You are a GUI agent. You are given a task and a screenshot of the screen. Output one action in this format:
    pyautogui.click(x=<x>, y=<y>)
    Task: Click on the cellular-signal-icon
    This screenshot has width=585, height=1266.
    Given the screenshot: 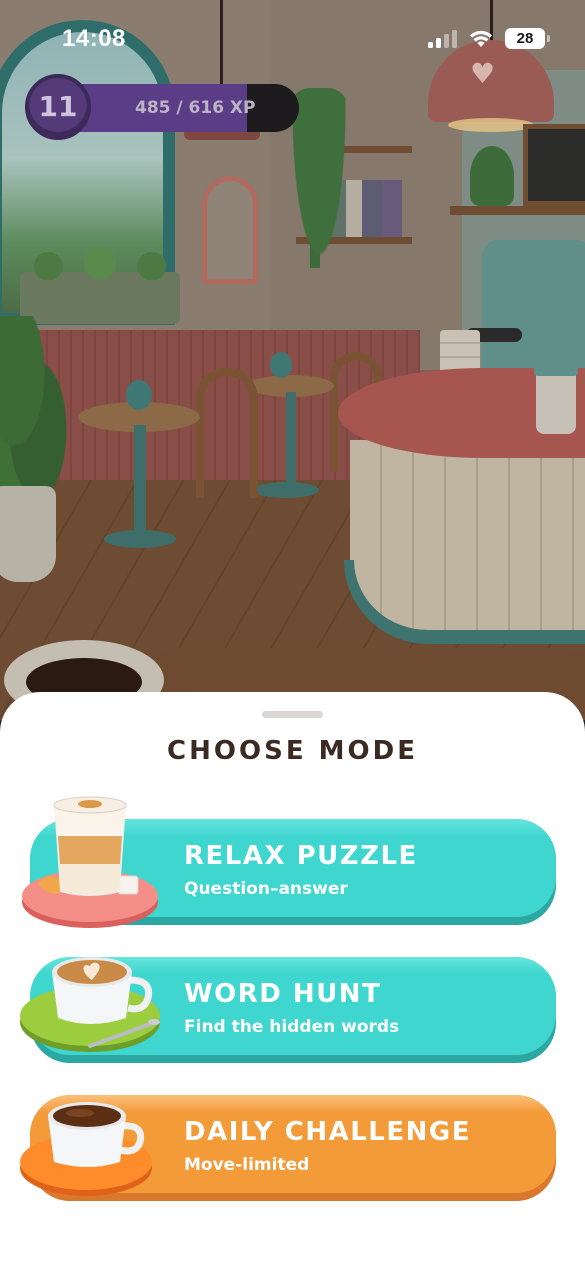 What is the action you would take?
    pyautogui.click(x=443, y=39)
    